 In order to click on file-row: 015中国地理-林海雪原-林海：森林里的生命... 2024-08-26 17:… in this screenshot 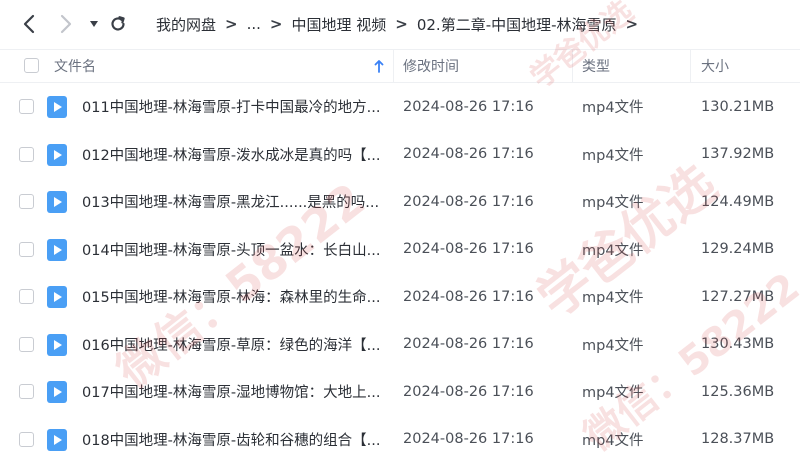, I will do `click(400, 297)`.